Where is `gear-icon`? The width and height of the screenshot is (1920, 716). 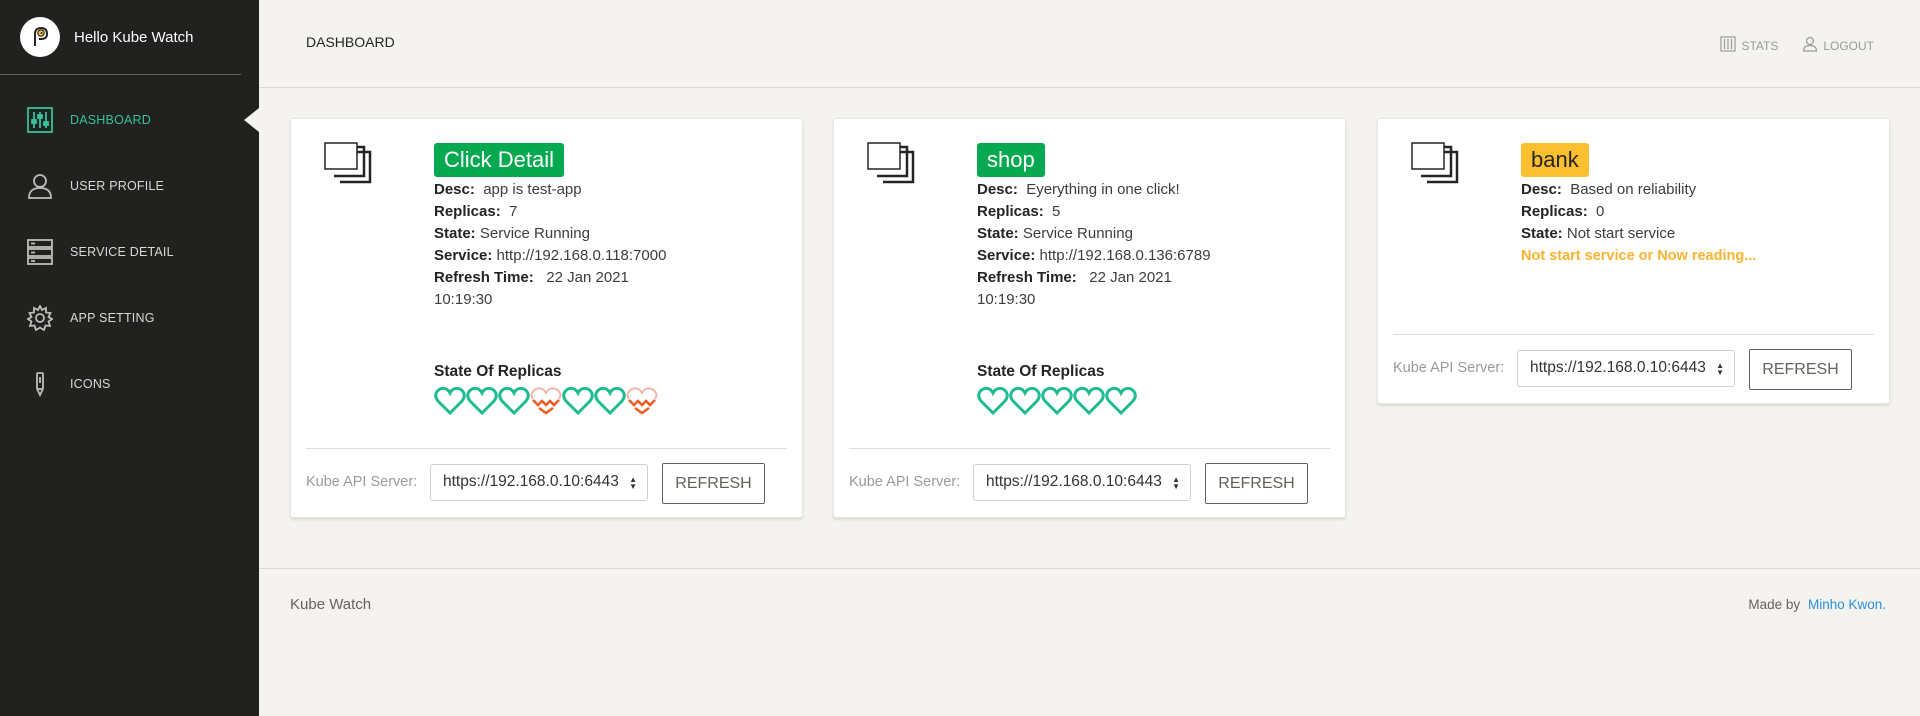
gear-icon is located at coordinates (40, 318).